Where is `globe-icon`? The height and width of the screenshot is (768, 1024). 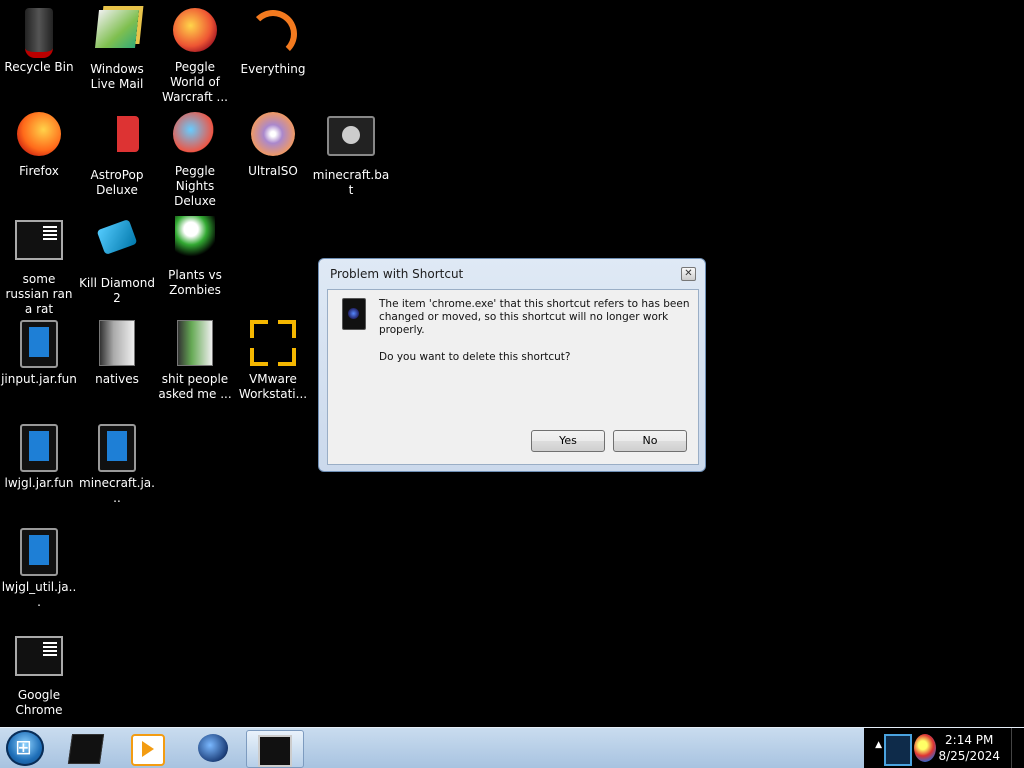
globe-icon is located at coordinates (213, 748).